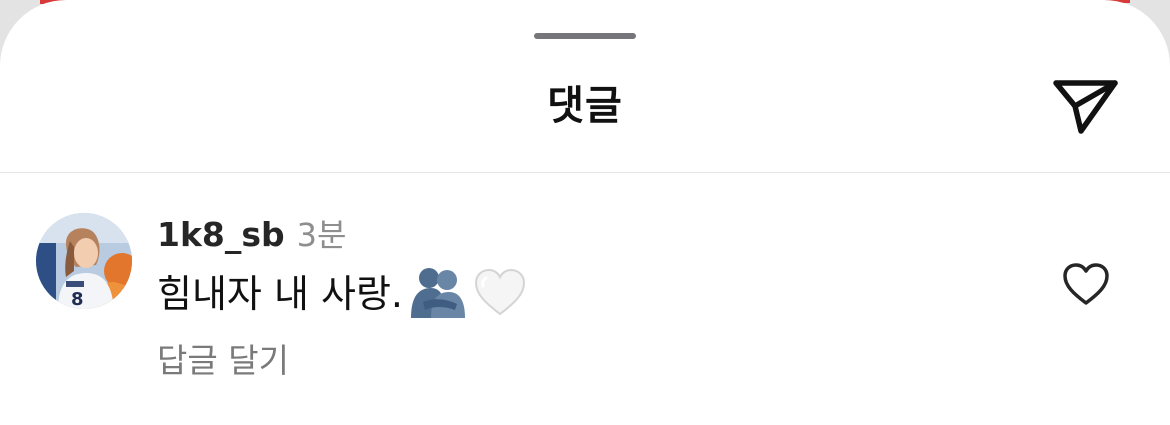  I want to click on sheet-grab-handle, so click(585, 36).